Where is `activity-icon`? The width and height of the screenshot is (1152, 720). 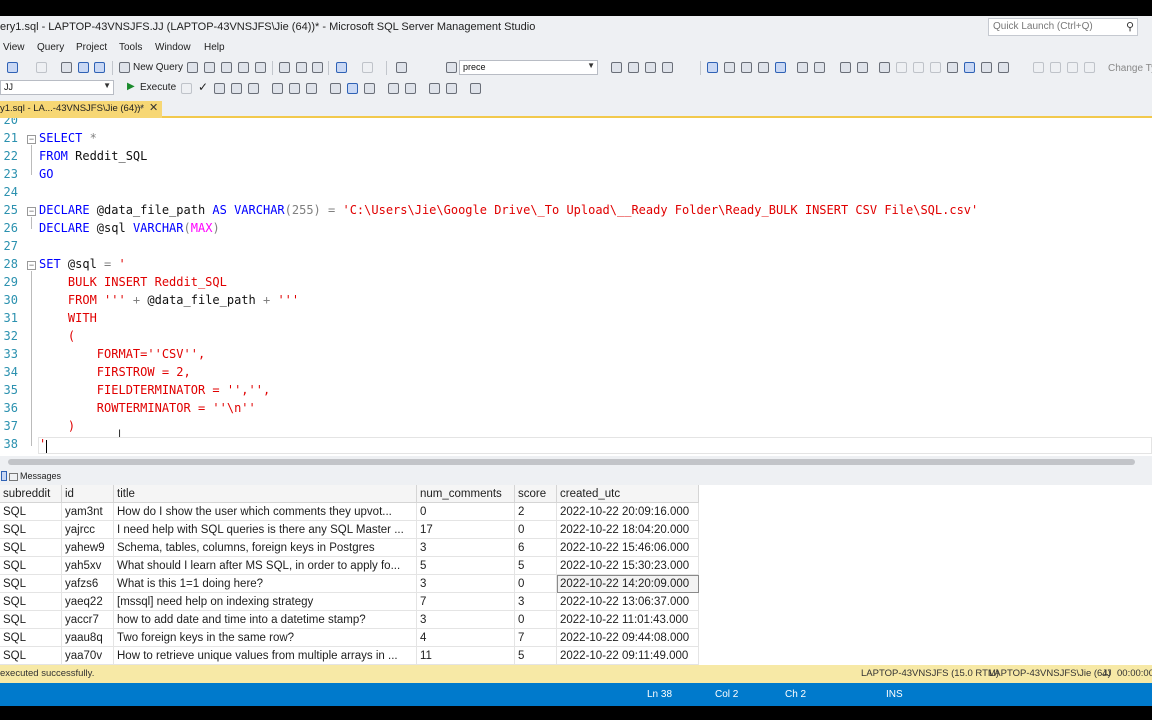
activity-icon is located at coordinates (969, 67).